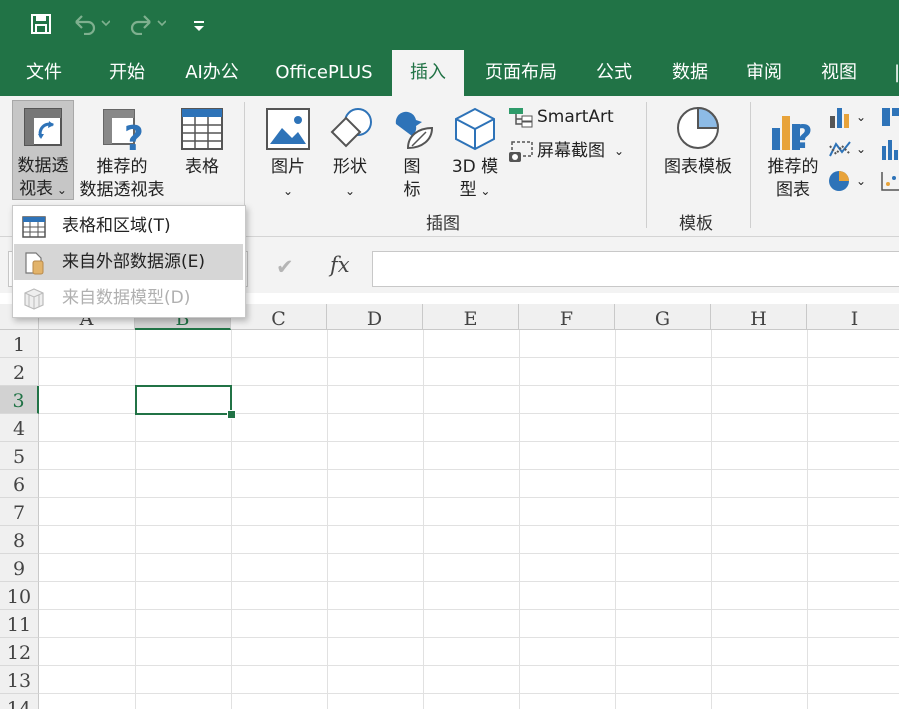  I want to click on tab-view: 视图, so click(839, 73).